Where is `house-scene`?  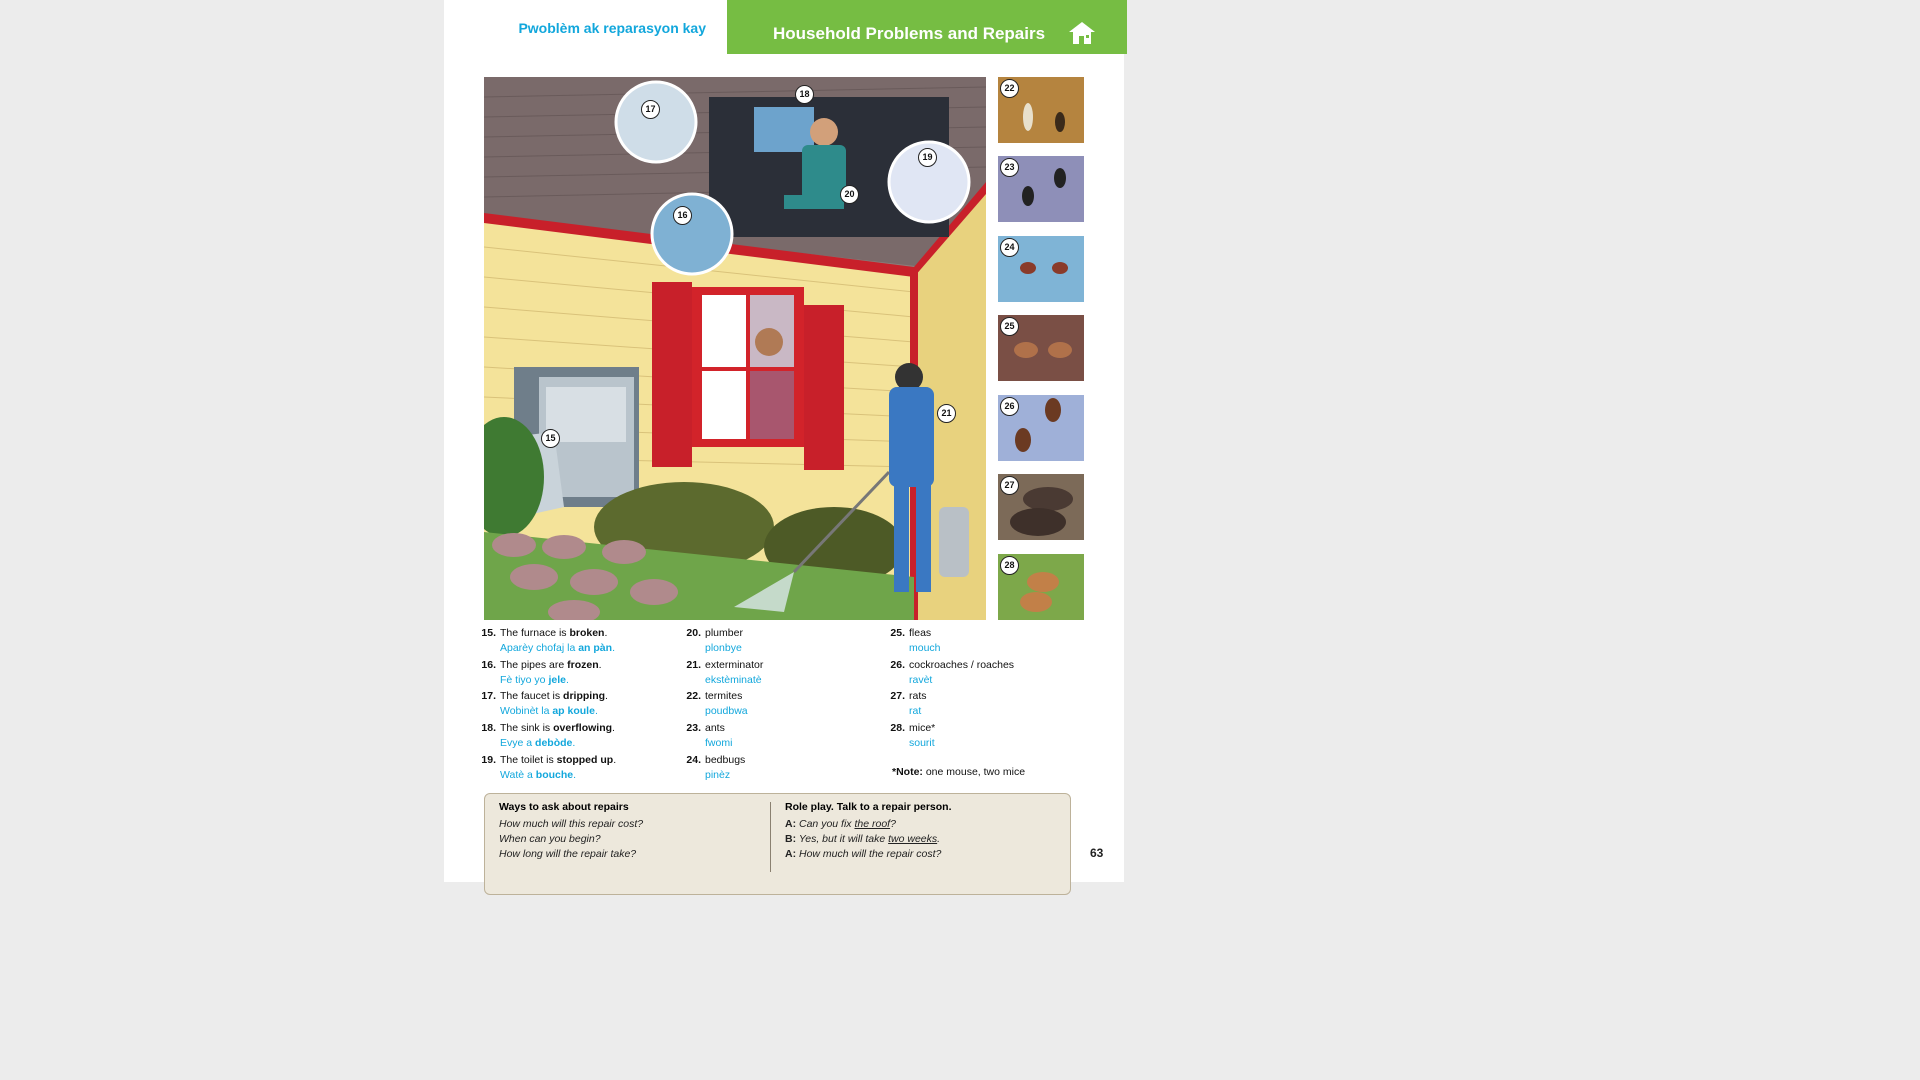 house-scene is located at coordinates (735, 348).